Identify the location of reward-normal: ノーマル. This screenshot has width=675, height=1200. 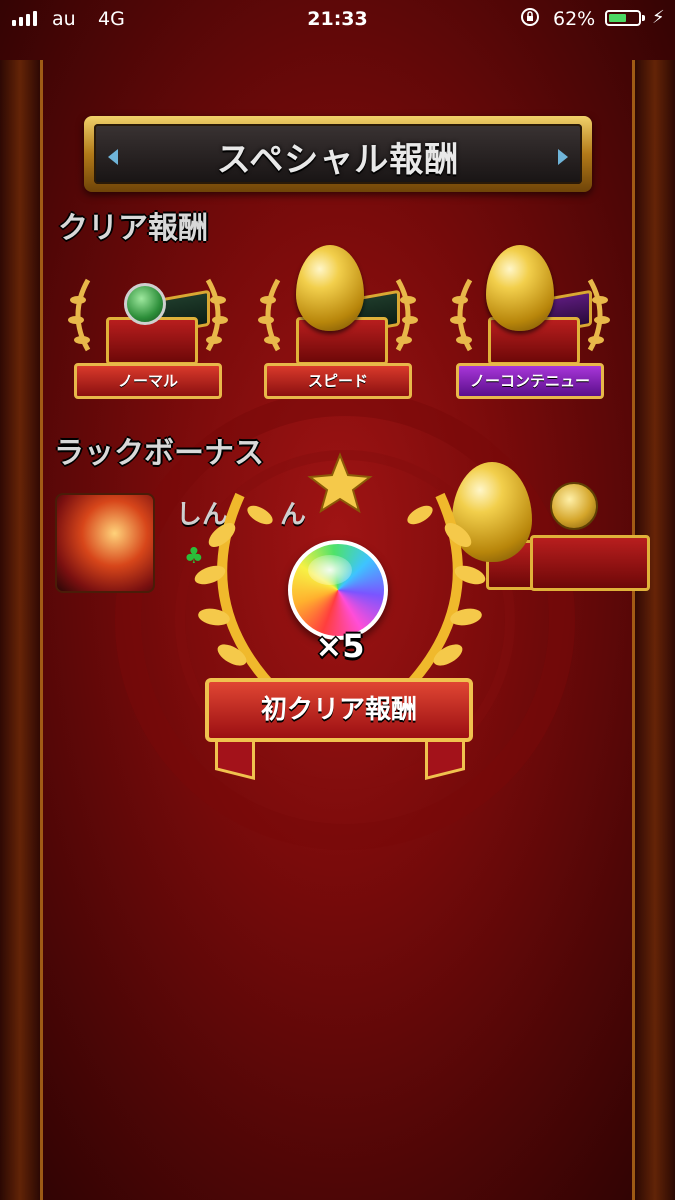
(148, 340).